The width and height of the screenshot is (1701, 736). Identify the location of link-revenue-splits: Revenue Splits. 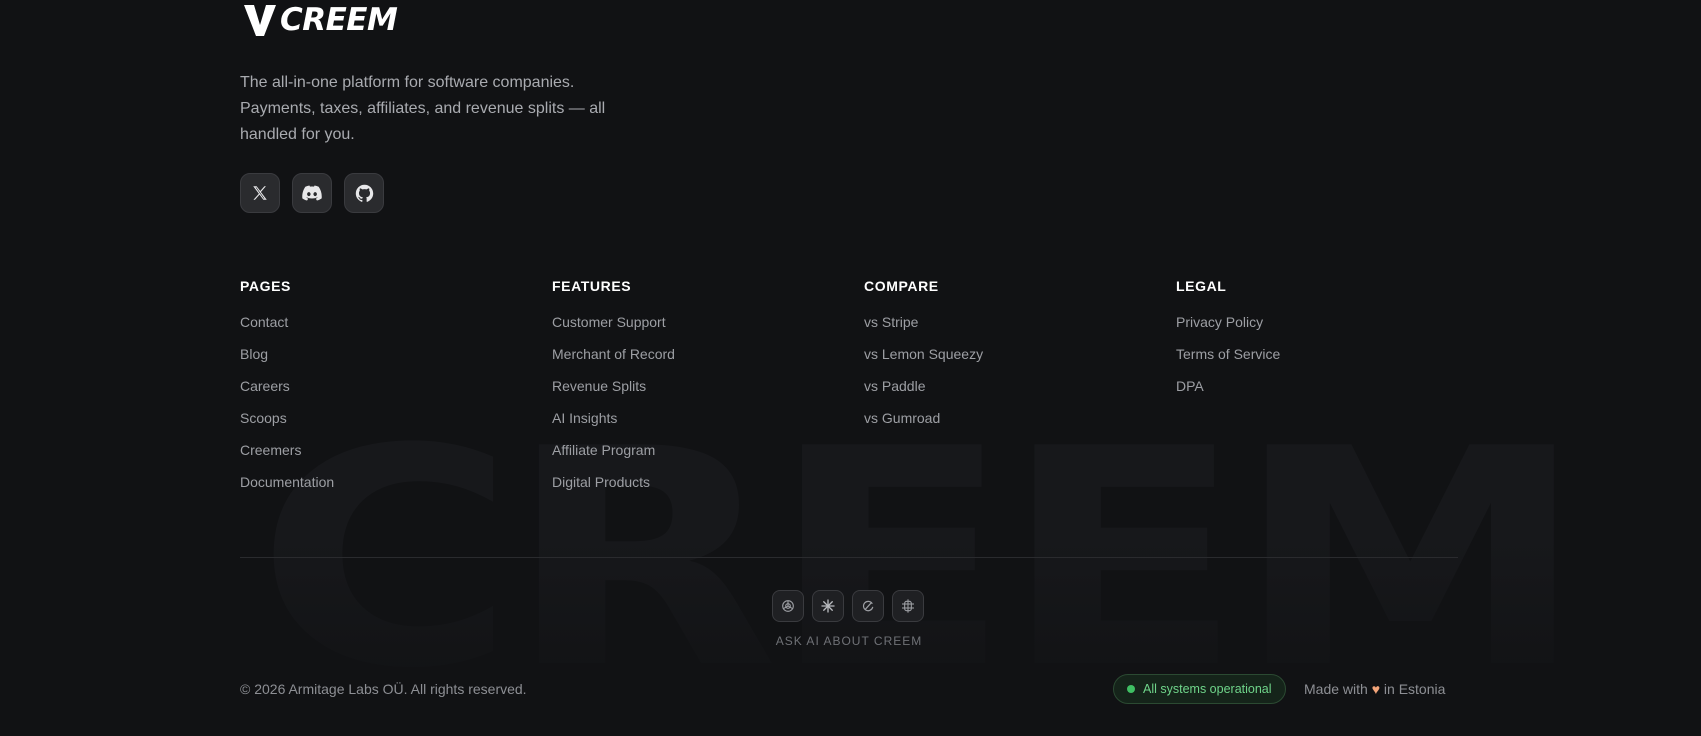
(613, 392).